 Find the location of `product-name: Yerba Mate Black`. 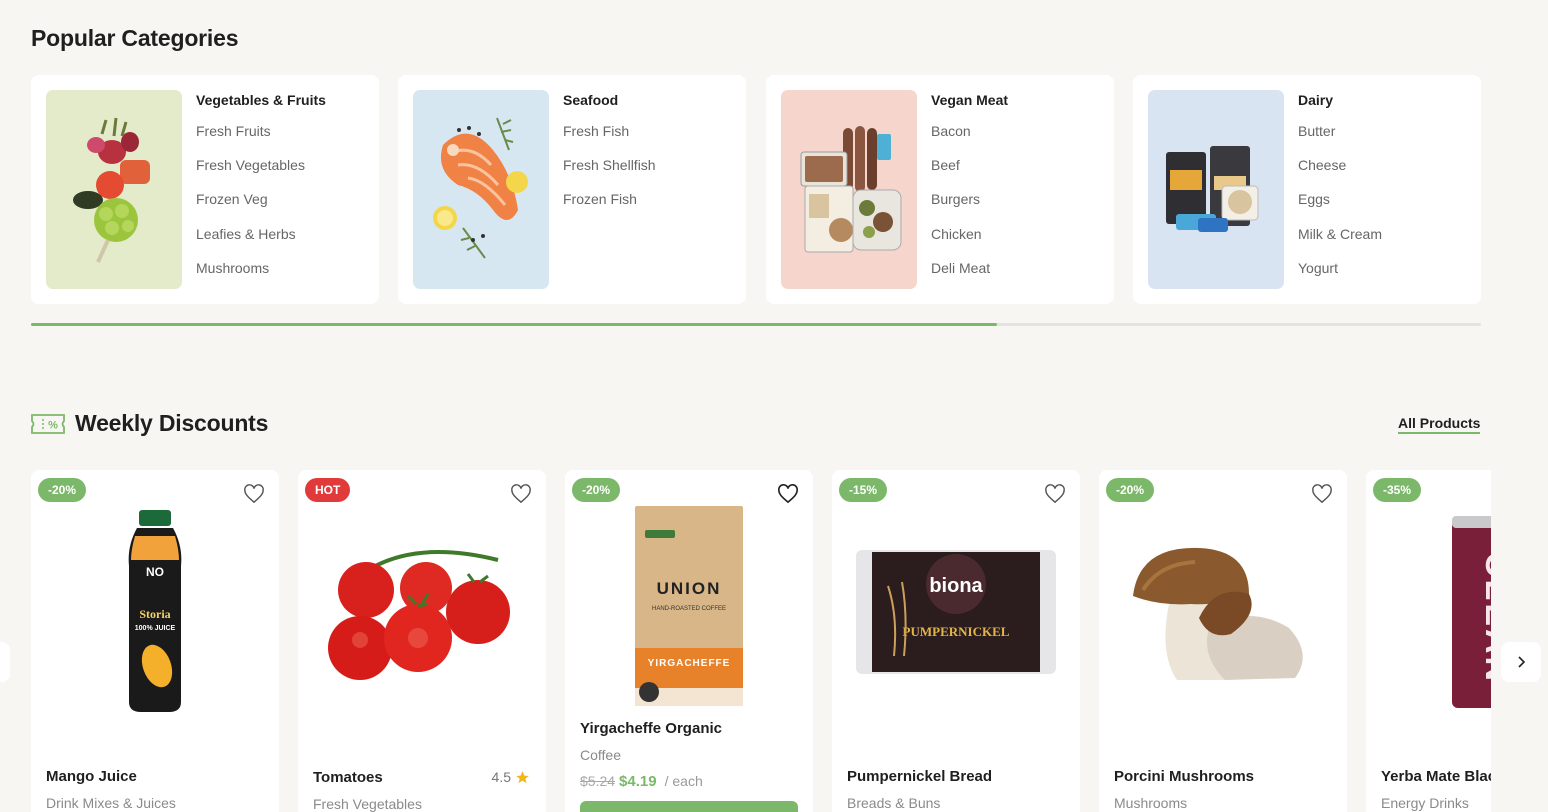

product-name: Yerba Mate Black is located at coordinates (1436, 776).